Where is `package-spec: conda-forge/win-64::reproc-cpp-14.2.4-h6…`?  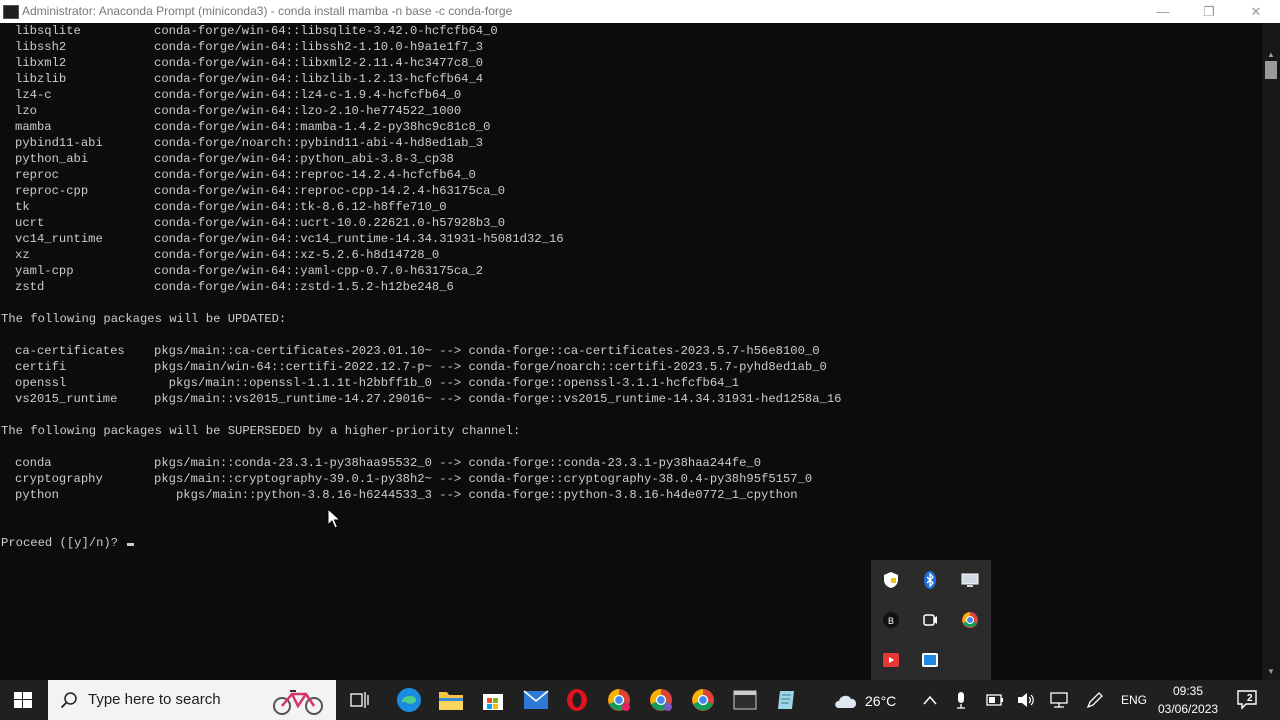
package-spec: conda-forge/win-64::reproc-cpp-14.2.4-h6… is located at coordinates (330, 191).